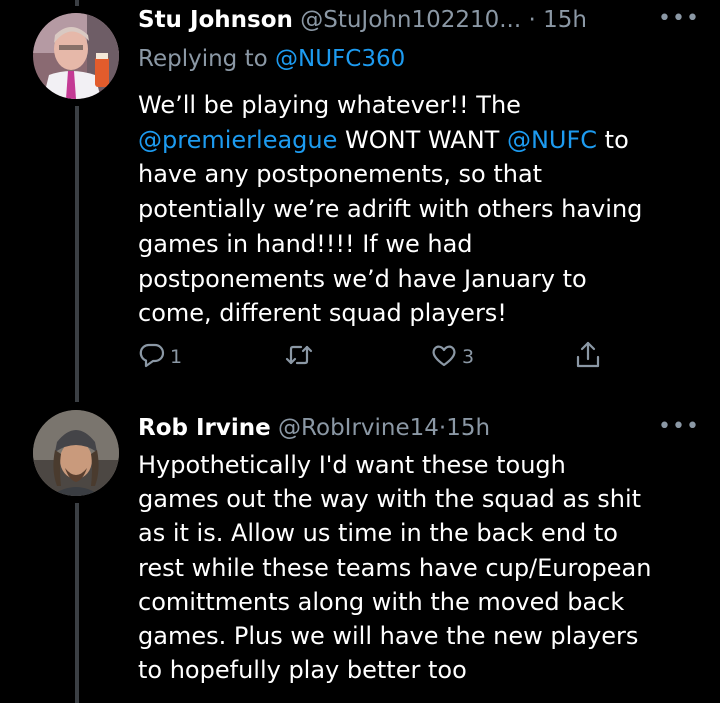  I want to click on tweet-text-line: postponements we’d have January to, so click(362, 278).